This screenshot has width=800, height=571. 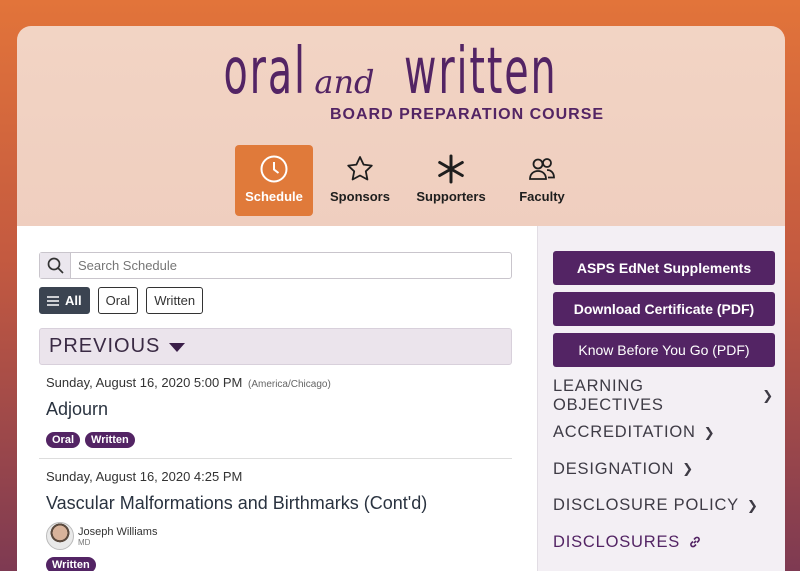 What do you see at coordinates (275, 536) in the screenshot?
I see `session-speaker: Joseph Williams MD` at bounding box center [275, 536].